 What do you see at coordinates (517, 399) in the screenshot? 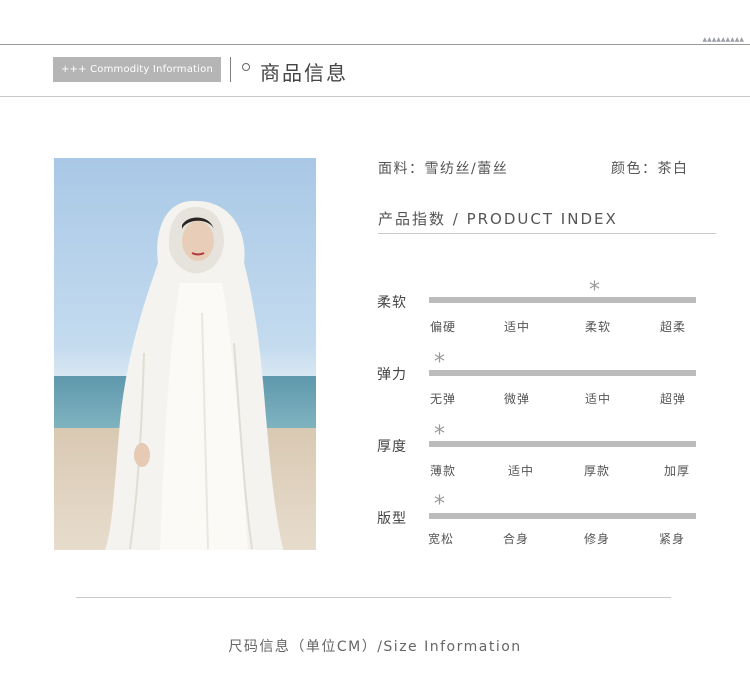
I see `scale-option: 微弹` at bounding box center [517, 399].